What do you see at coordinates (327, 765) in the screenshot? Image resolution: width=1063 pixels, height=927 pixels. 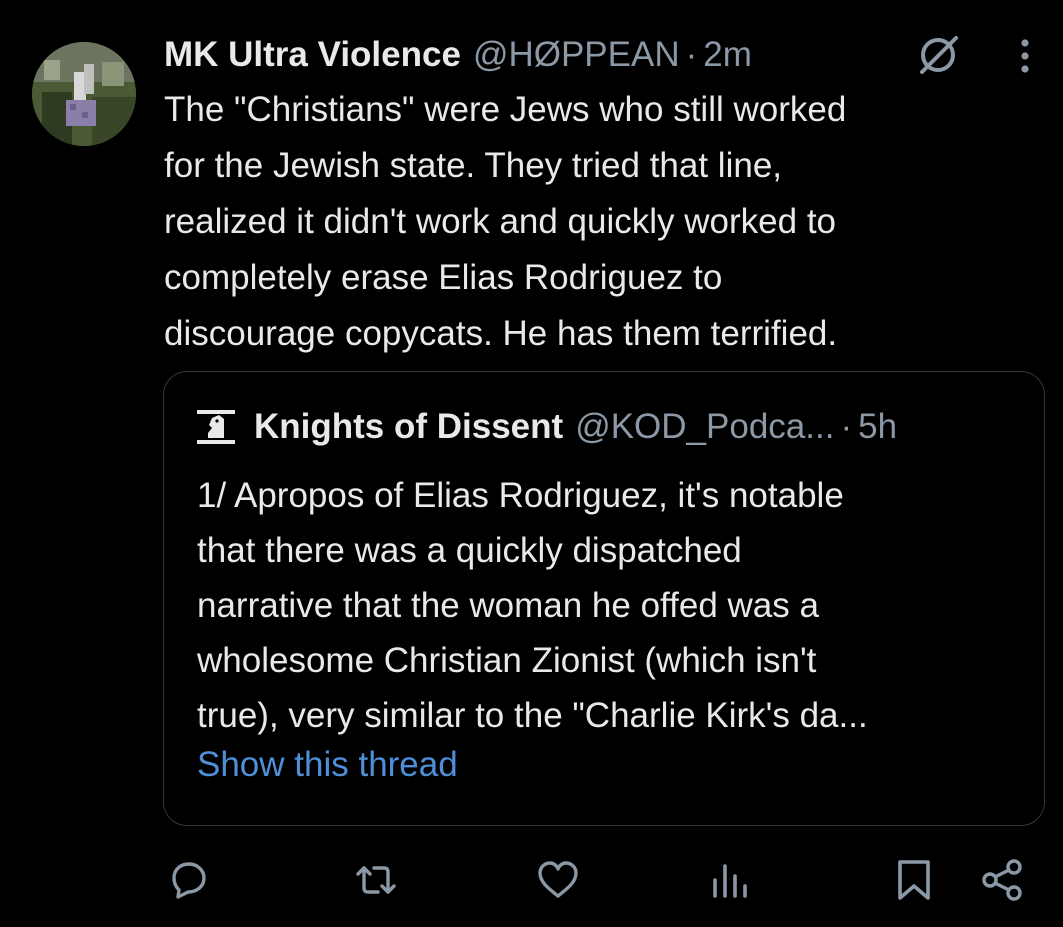 I see `show-thread-link: Show this thread` at bounding box center [327, 765].